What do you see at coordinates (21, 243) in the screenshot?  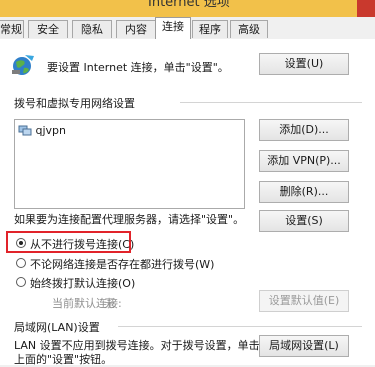 I see `radio-never-dial` at bounding box center [21, 243].